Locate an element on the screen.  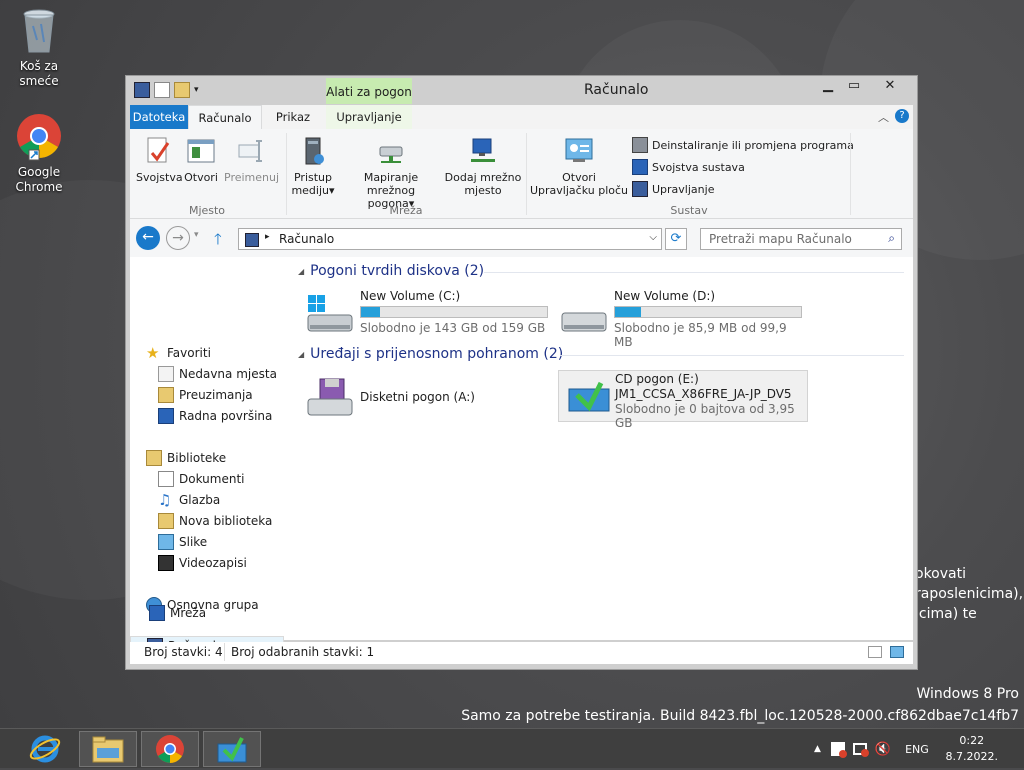
nav-label: Biblioteke is located at coordinates (197, 458).